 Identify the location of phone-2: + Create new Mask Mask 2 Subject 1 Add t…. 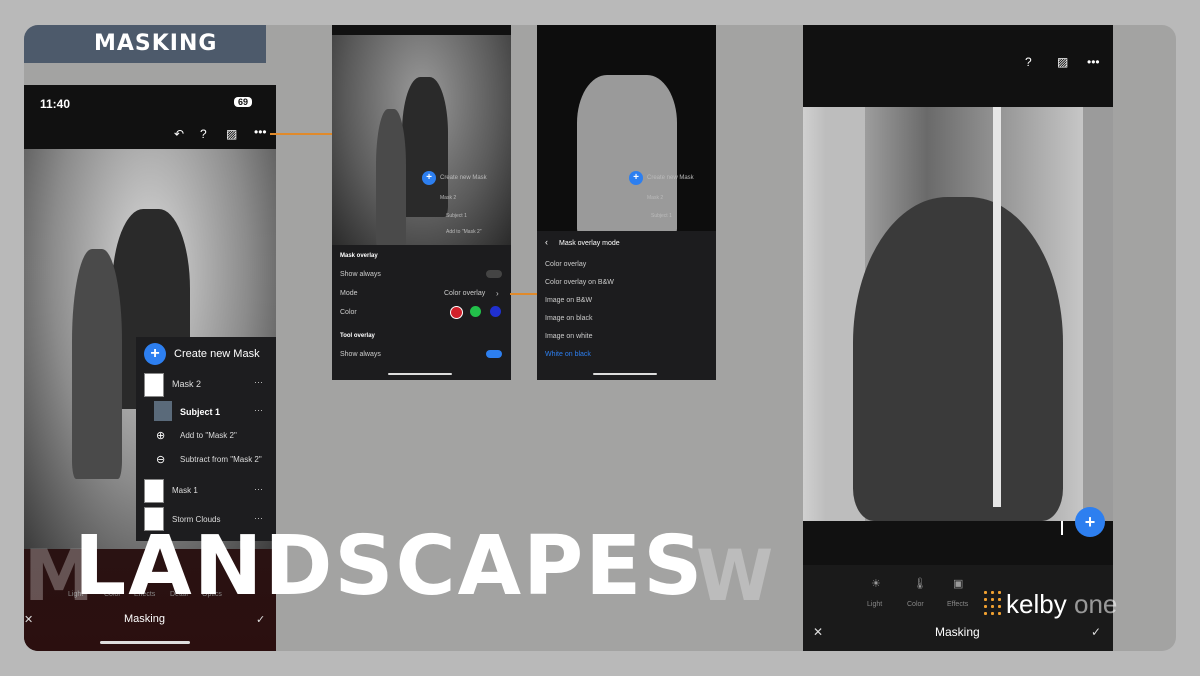
(421, 202).